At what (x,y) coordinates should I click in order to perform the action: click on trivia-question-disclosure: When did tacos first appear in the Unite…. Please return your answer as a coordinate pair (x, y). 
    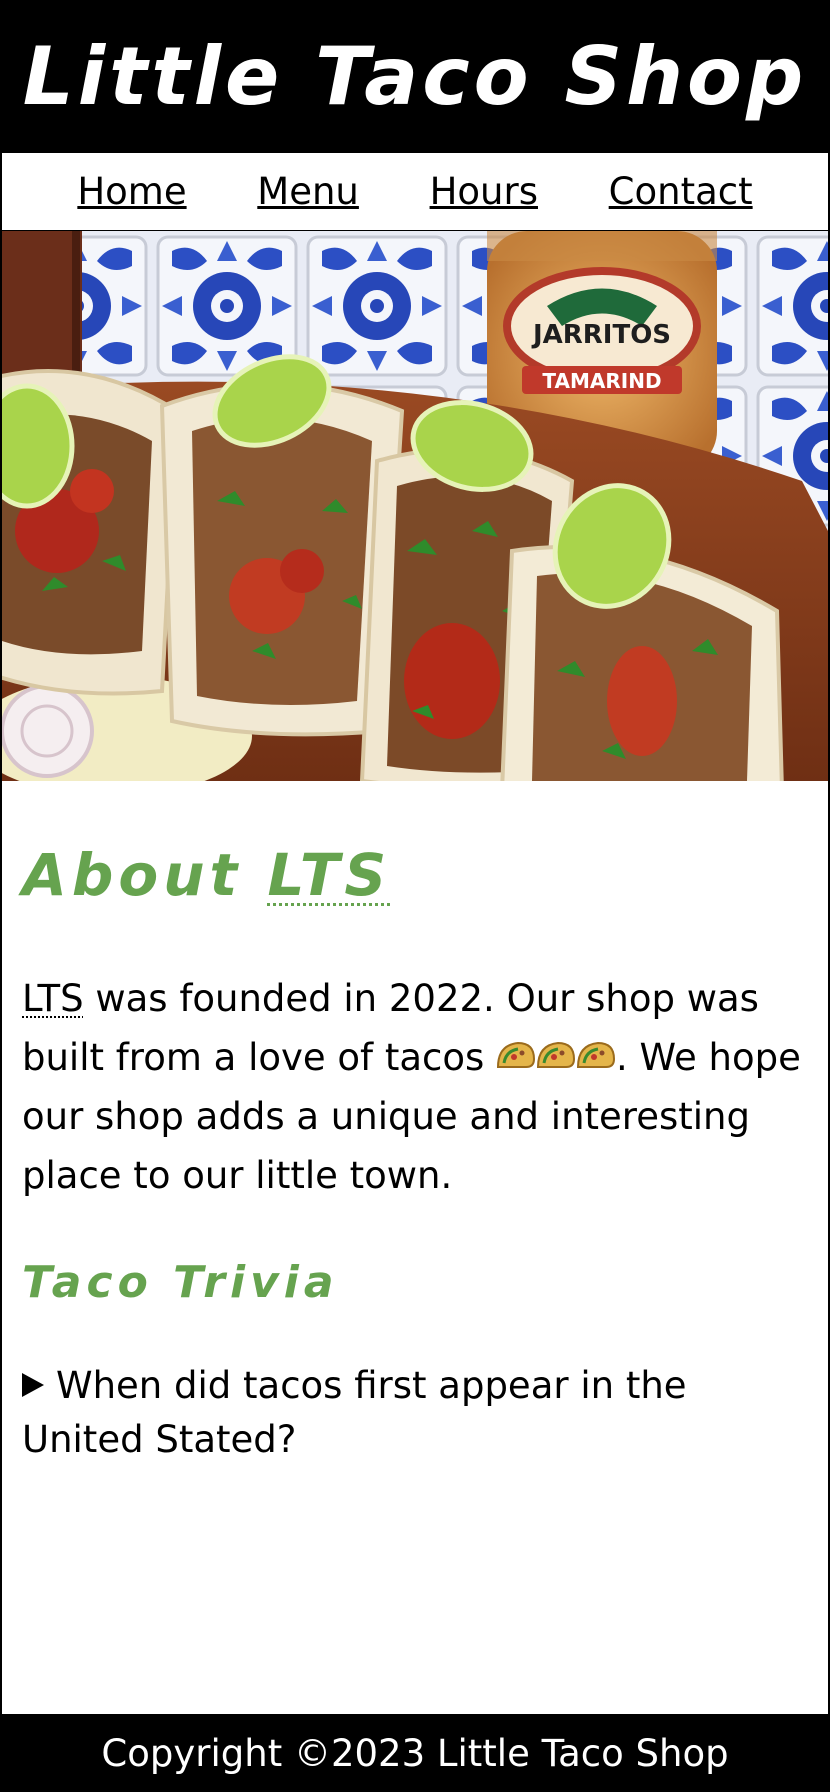
    Looking at the image, I should click on (415, 1413).